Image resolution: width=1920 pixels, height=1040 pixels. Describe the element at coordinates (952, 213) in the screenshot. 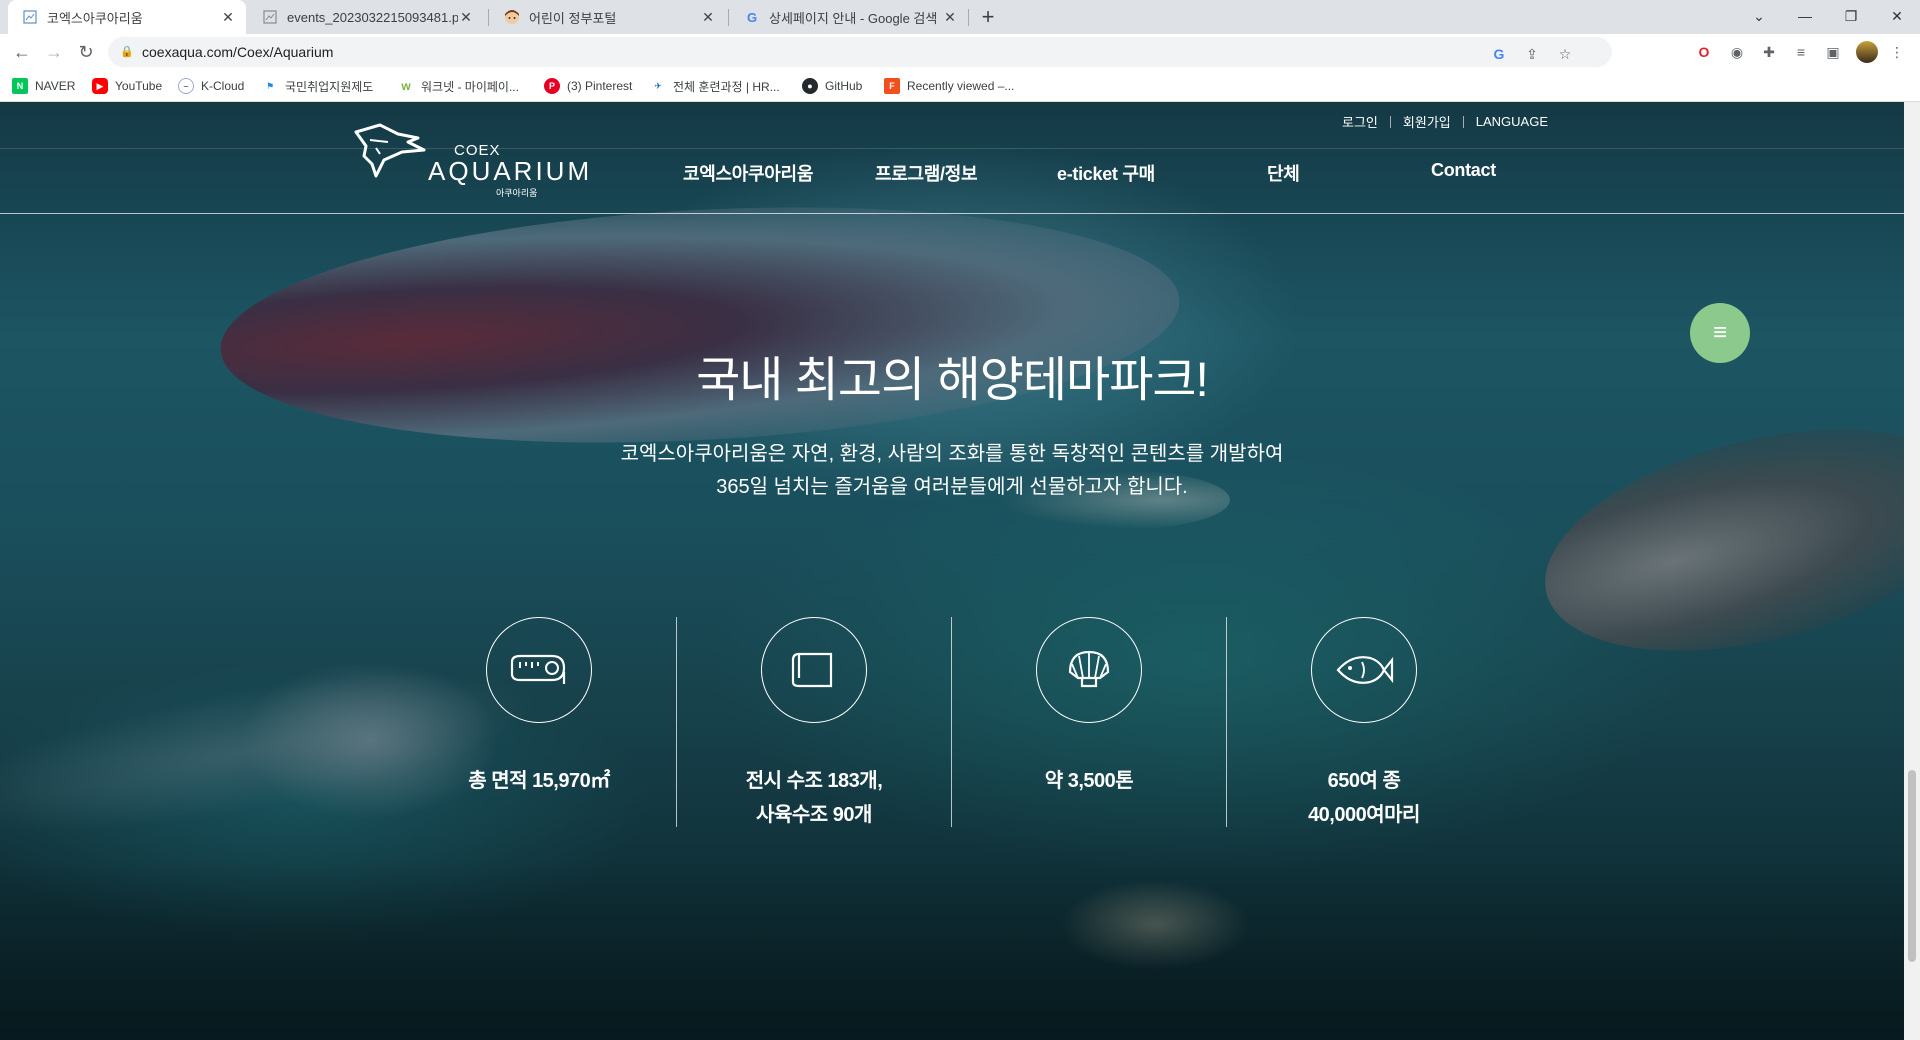

I see `header-bottom-line` at that location.